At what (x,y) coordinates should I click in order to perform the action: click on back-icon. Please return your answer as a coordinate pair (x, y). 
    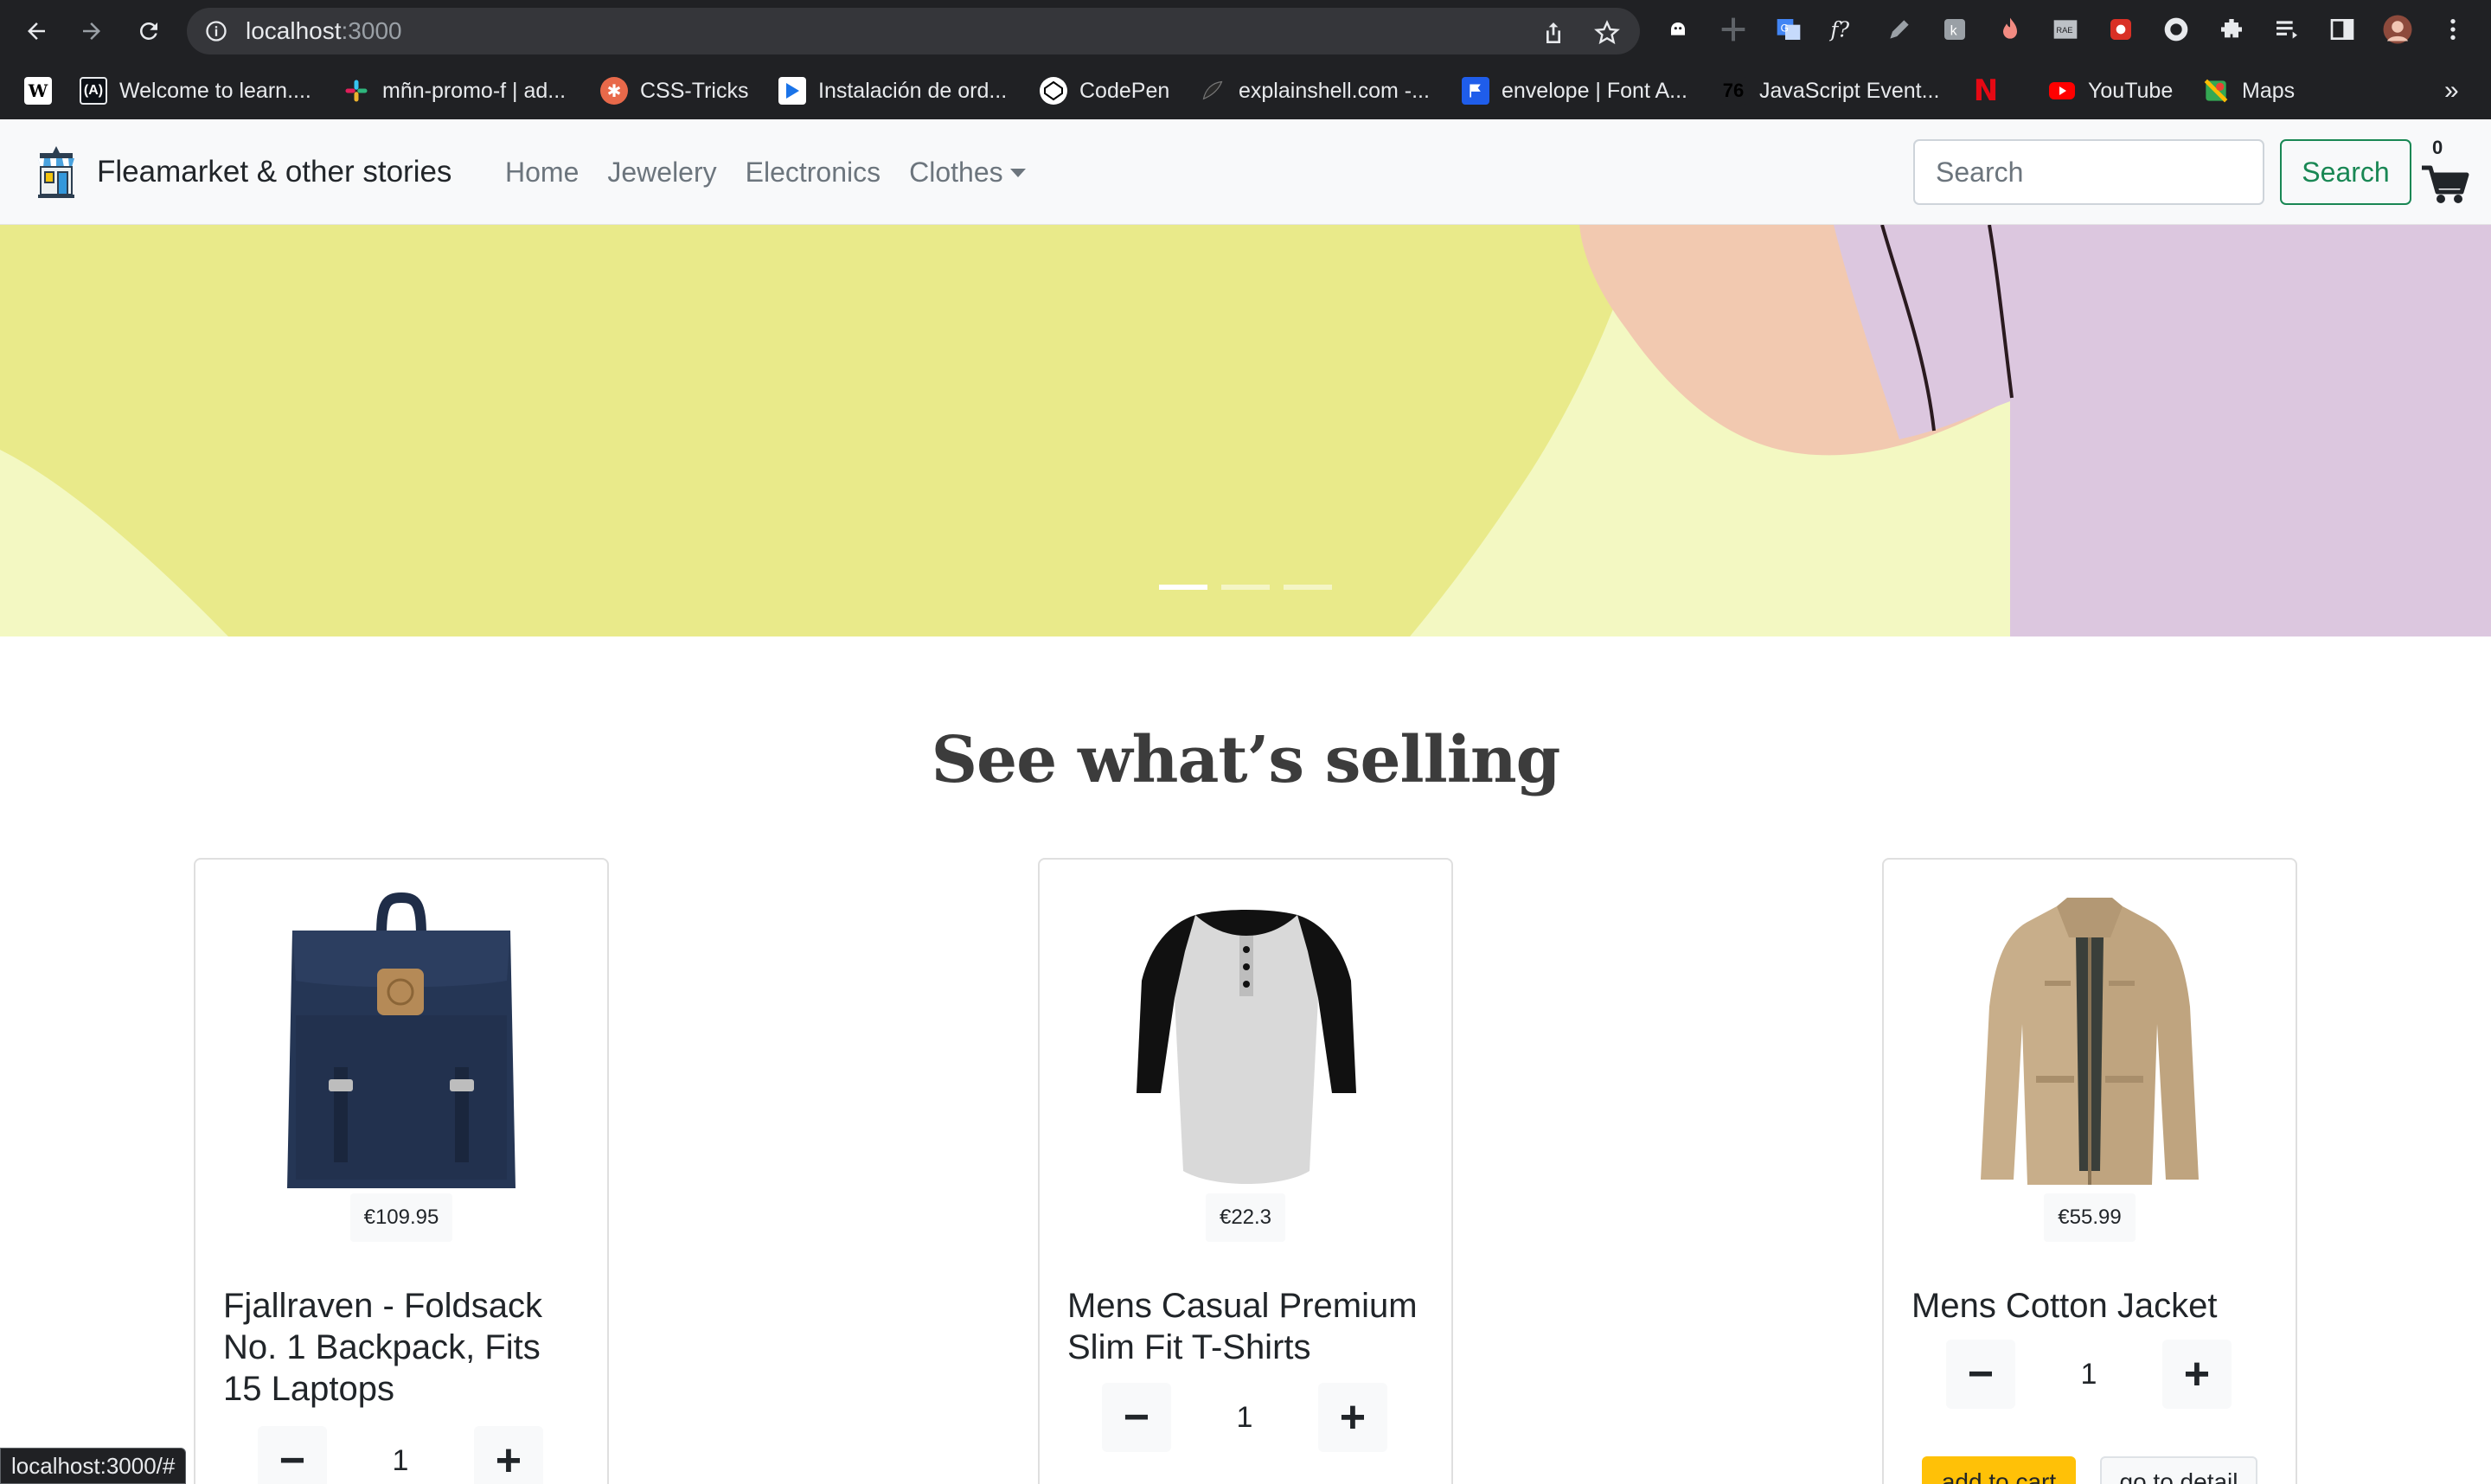
    Looking at the image, I should click on (36, 31).